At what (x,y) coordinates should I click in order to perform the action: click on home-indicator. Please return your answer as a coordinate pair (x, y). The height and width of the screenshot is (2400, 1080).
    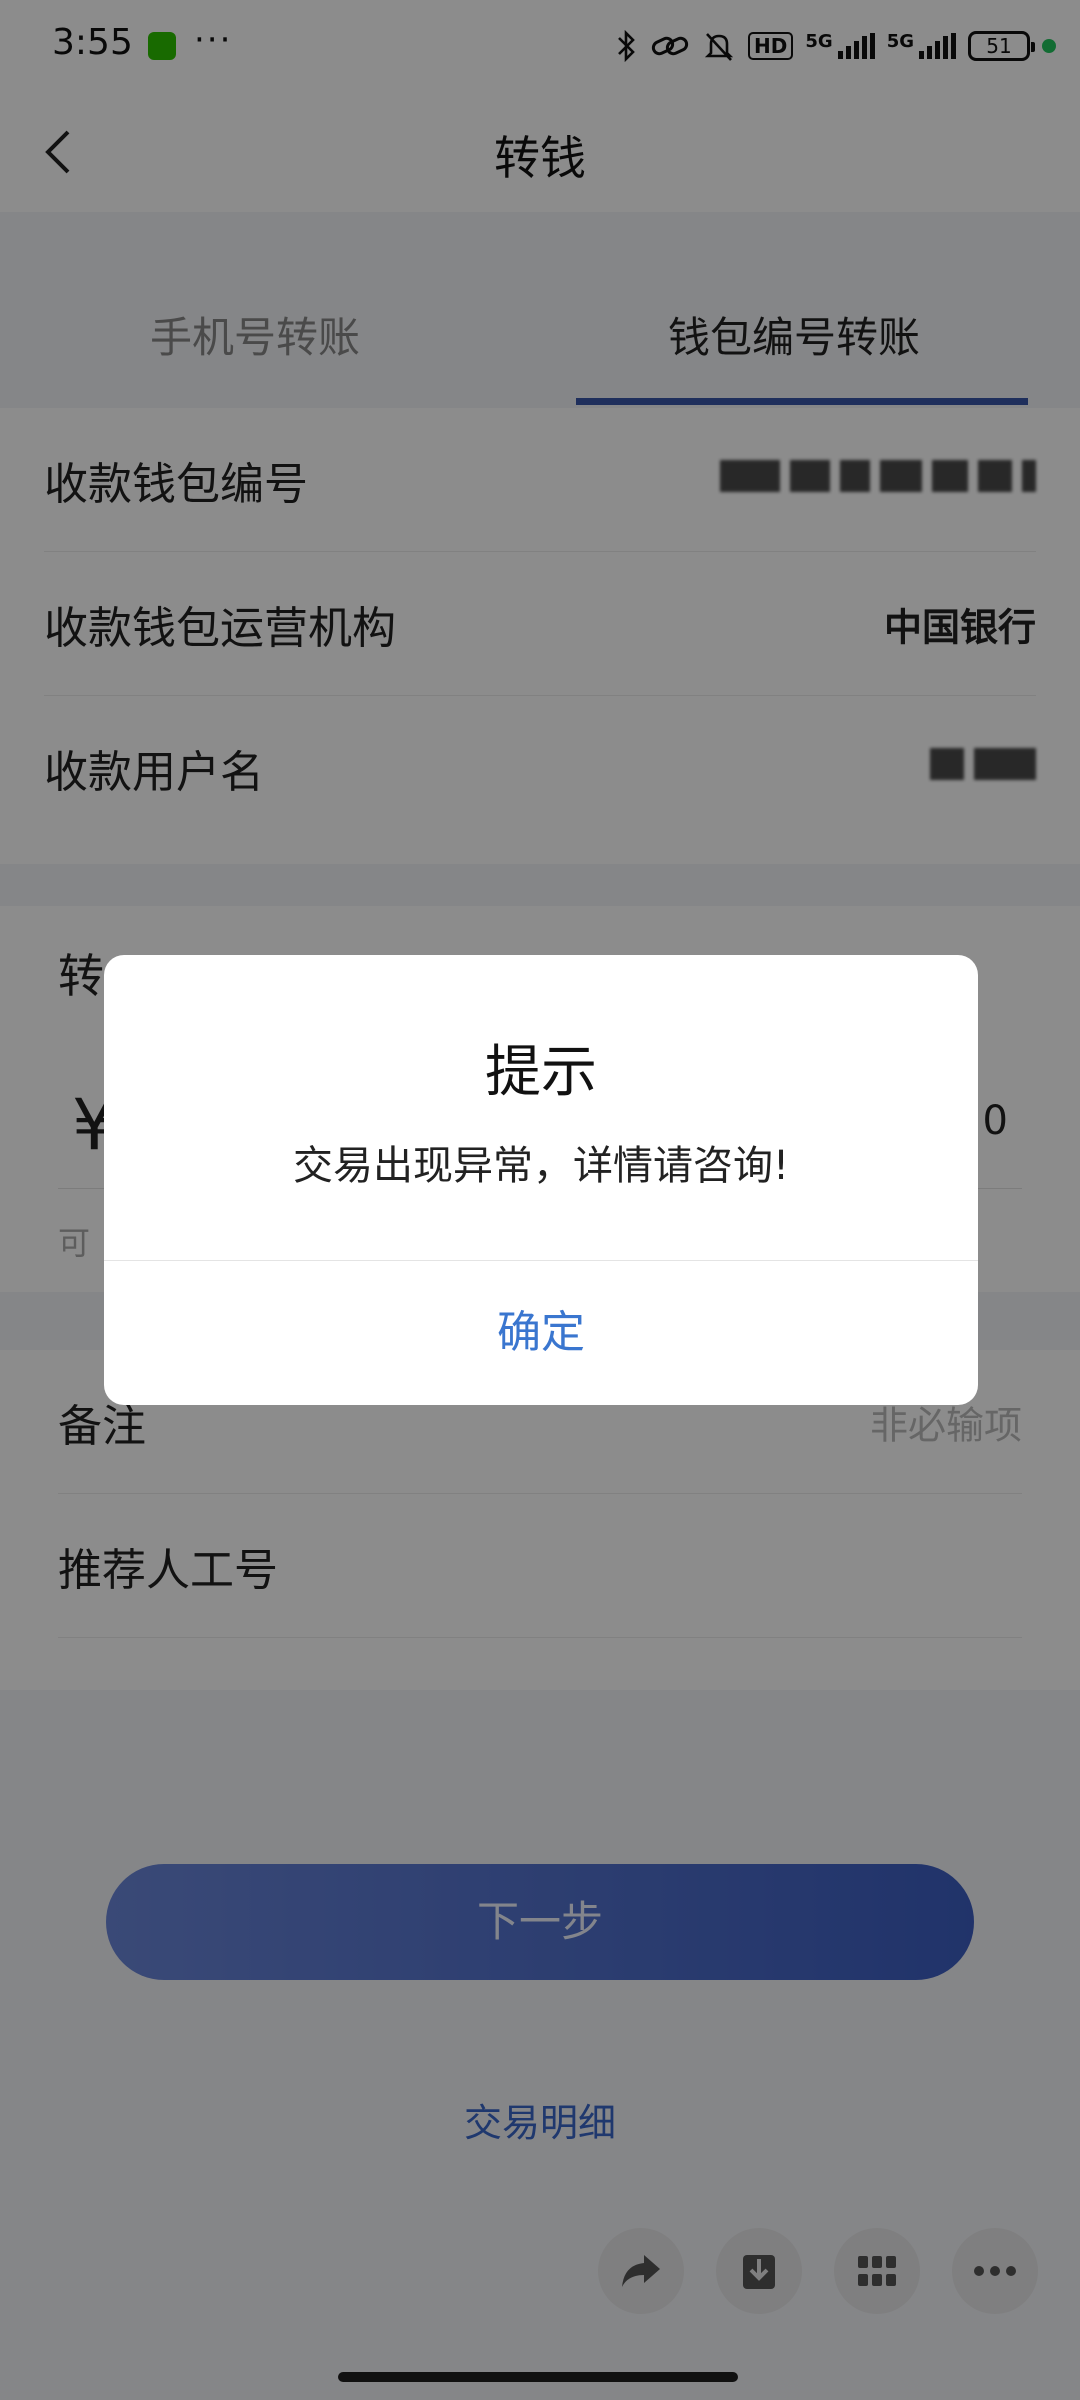
    Looking at the image, I should click on (538, 2377).